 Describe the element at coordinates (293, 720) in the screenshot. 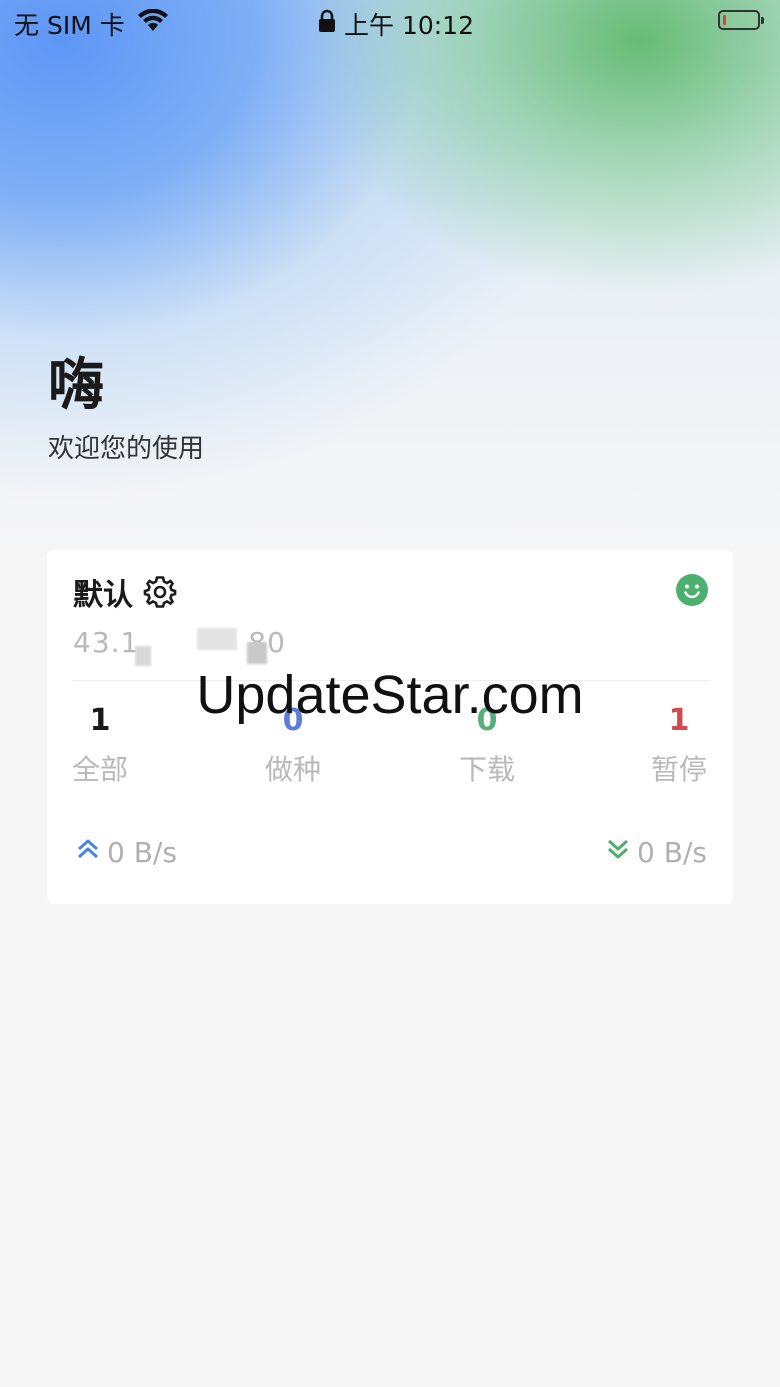

I see `stat-seeding-value: 0` at that location.